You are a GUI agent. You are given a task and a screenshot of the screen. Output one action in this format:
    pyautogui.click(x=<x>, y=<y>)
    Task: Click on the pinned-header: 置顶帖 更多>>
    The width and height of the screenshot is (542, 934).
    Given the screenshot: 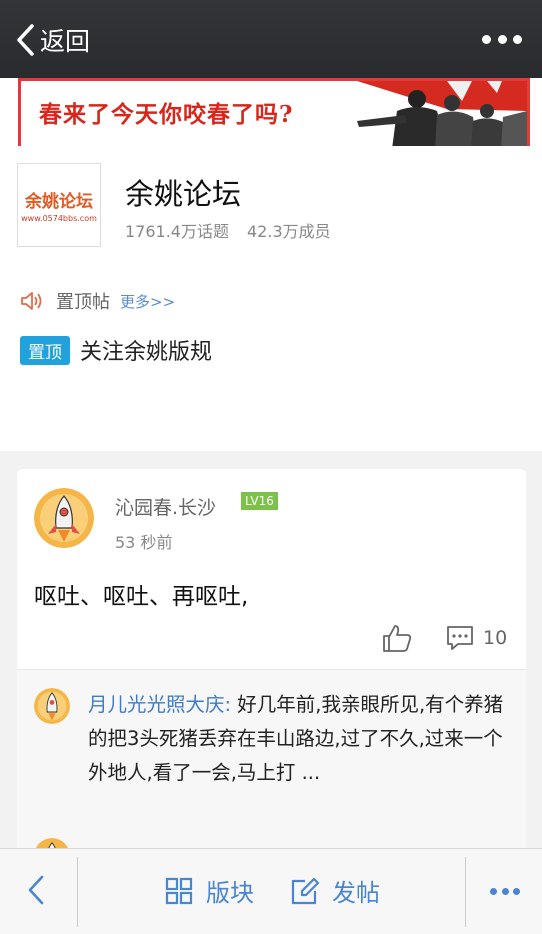 What is the action you would take?
    pyautogui.click(x=97, y=301)
    